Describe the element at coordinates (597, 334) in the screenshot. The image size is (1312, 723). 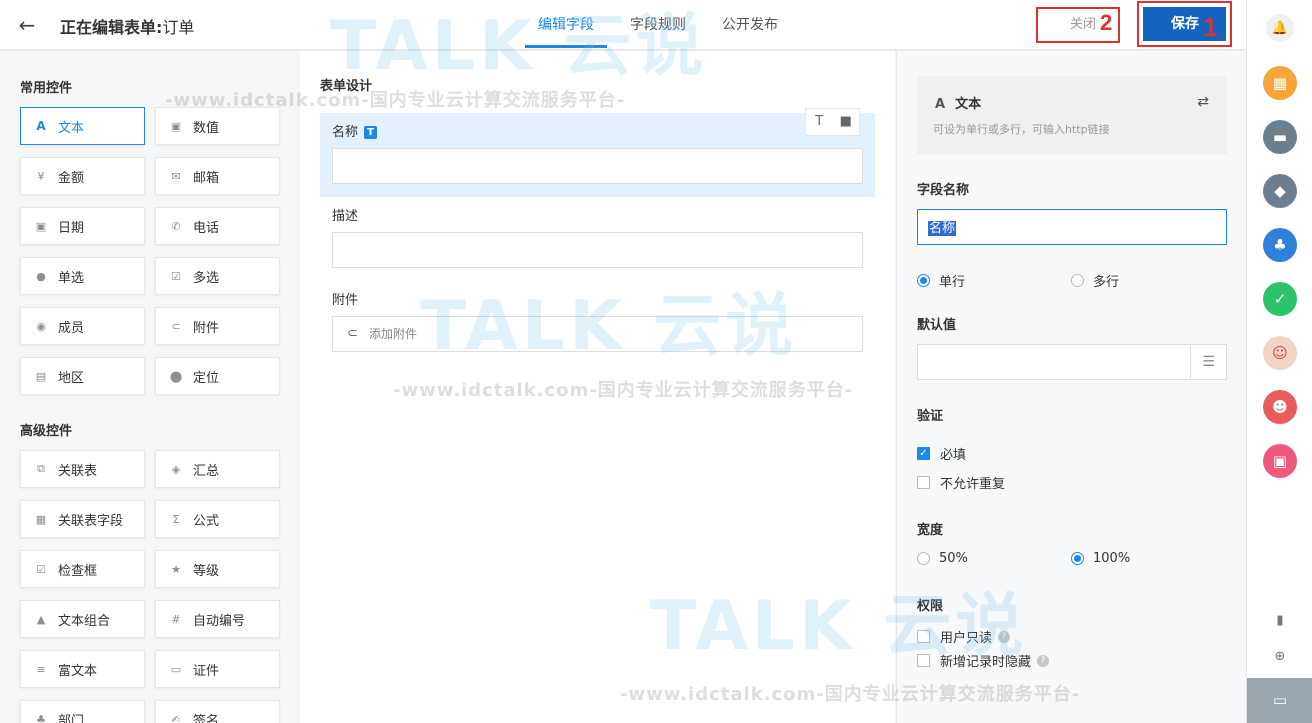
I see `add-attachment-button: ⊂ 添加附件` at that location.